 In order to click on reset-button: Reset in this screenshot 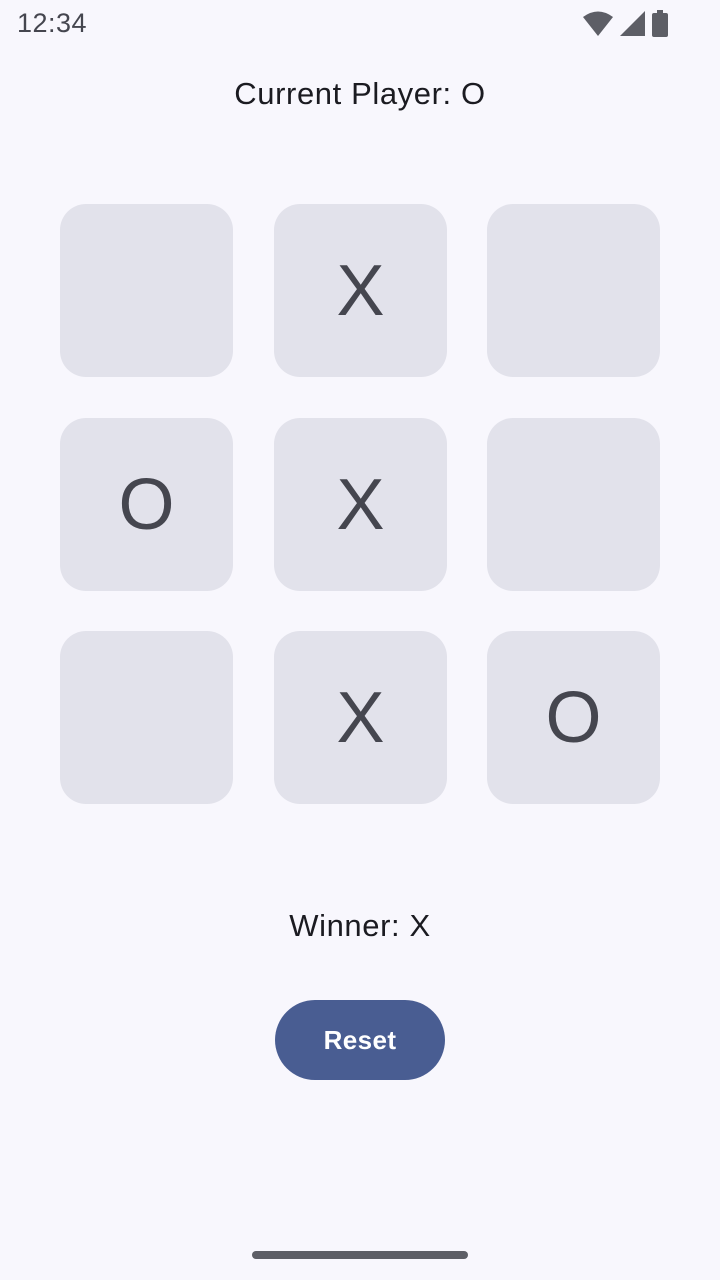, I will do `click(360, 1040)`.